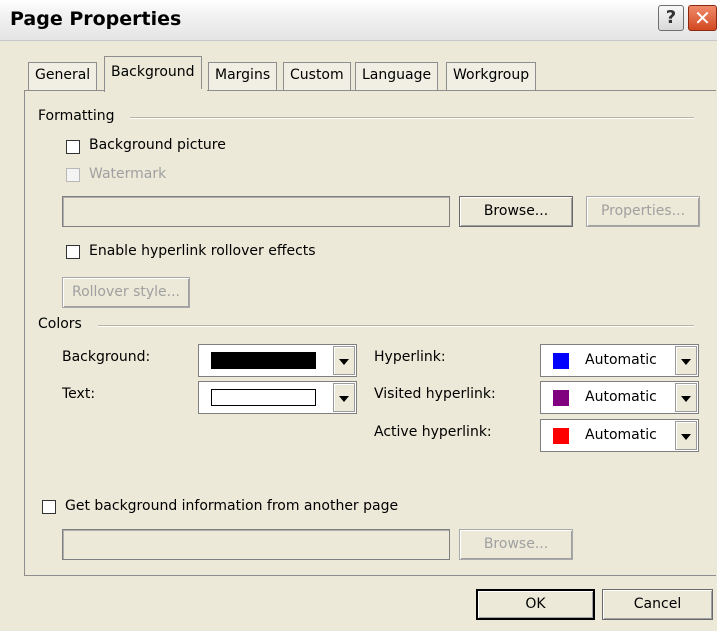 The height and width of the screenshot is (631, 717). I want to click on hyperlink-color-value: Automatic, so click(621, 360).